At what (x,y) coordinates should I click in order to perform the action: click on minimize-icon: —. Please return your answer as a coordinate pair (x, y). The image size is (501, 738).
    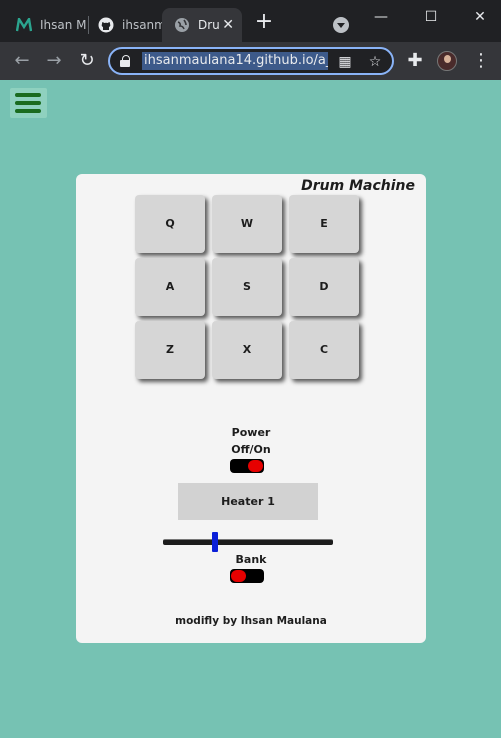
    Looking at the image, I should click on (381, 17).